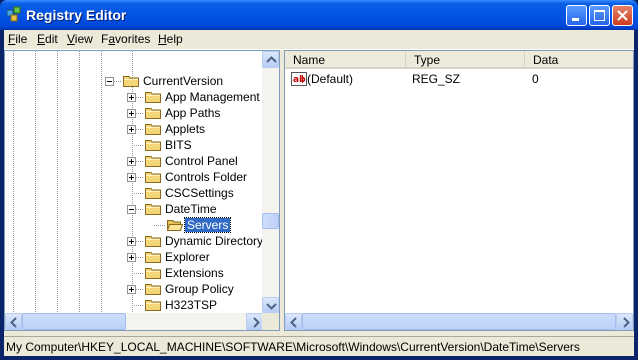 The width and height of the screenshot is (638, 360). Describe the element at coordinates (134, 321) in the screenshot. I see `tree-horizontal-scrollbar` at that location.